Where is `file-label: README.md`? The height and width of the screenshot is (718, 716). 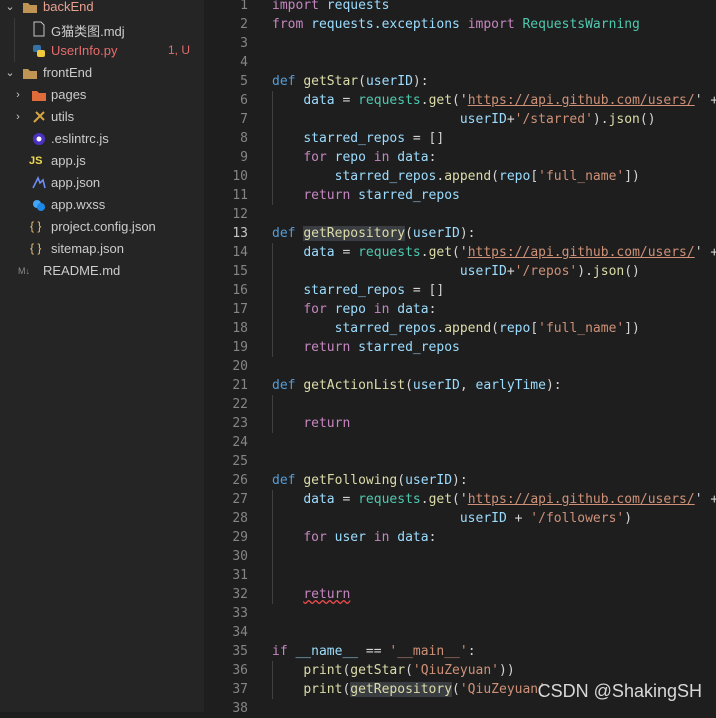
file-label: README.md is located at coordinates (82, 270).